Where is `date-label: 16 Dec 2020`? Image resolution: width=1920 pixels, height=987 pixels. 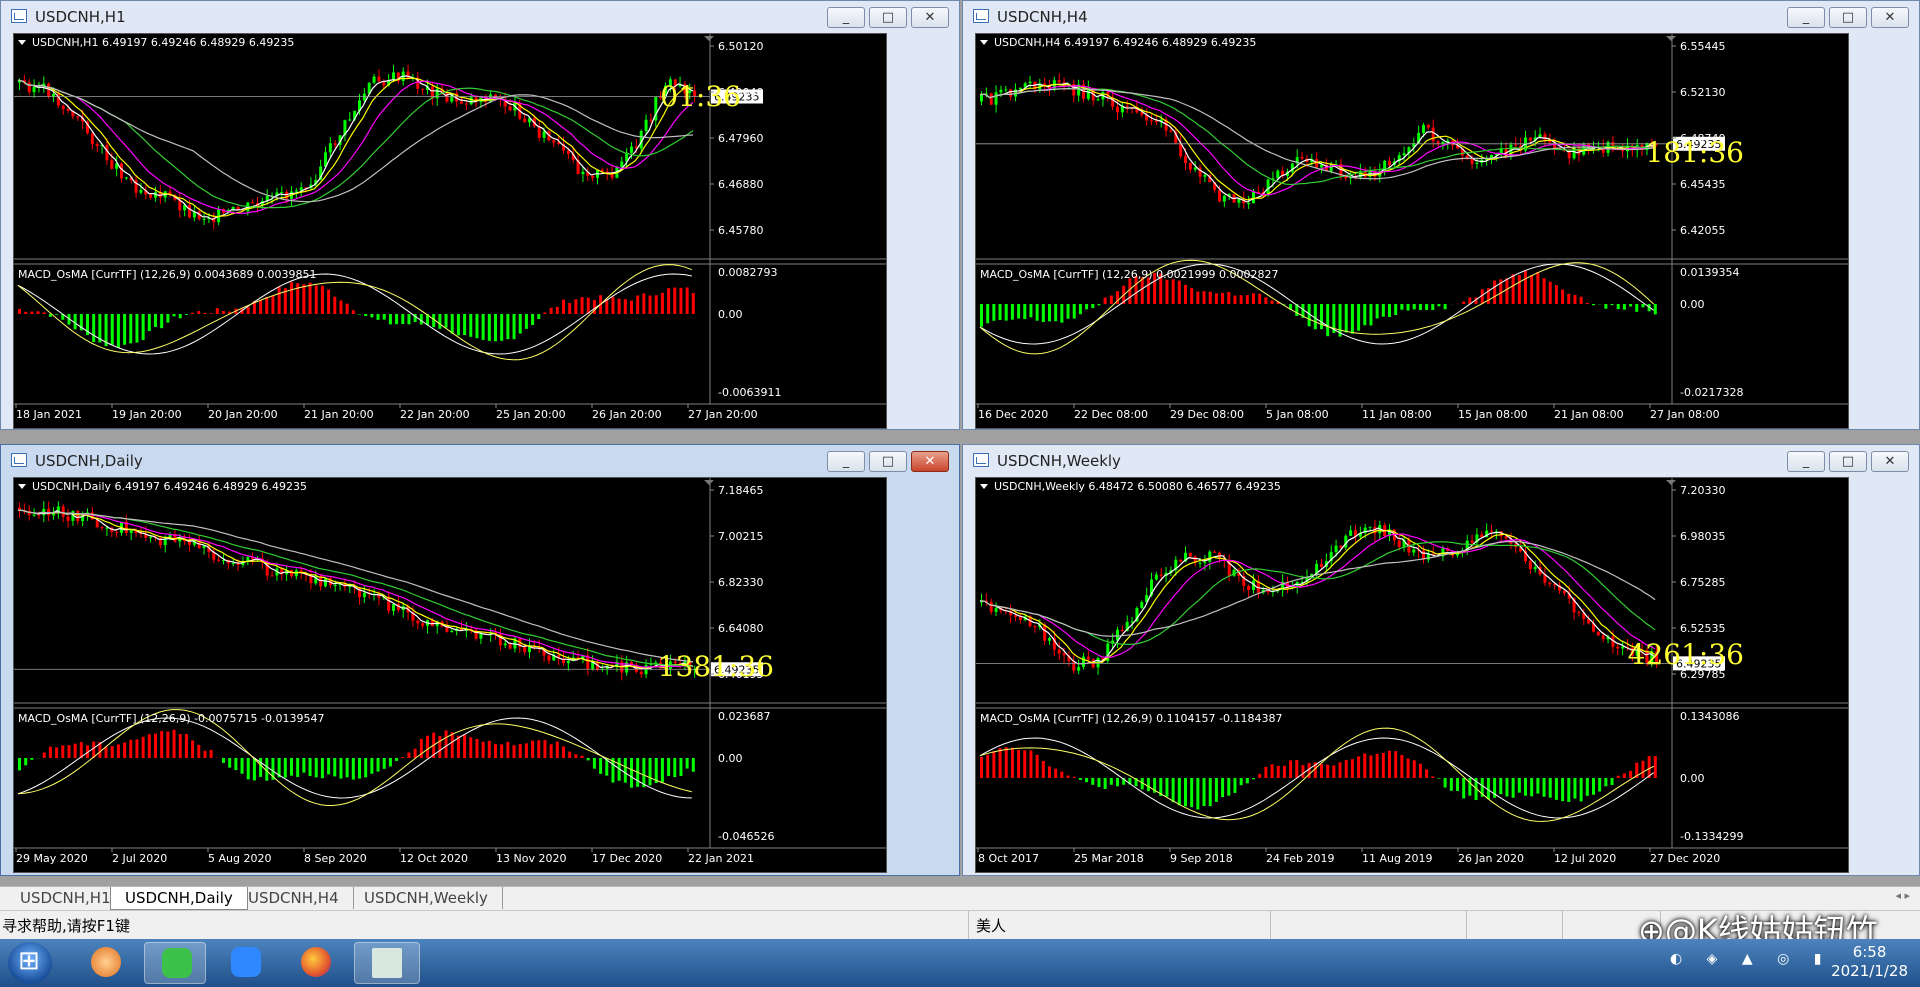
date-label: 16 Dec 2020 is located at coordinates (1013, 414).